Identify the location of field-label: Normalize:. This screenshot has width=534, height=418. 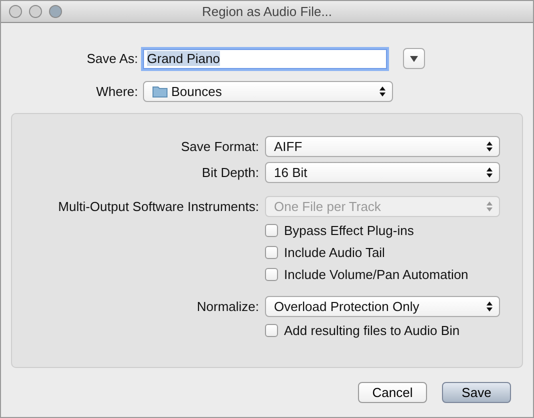
(227, 307).